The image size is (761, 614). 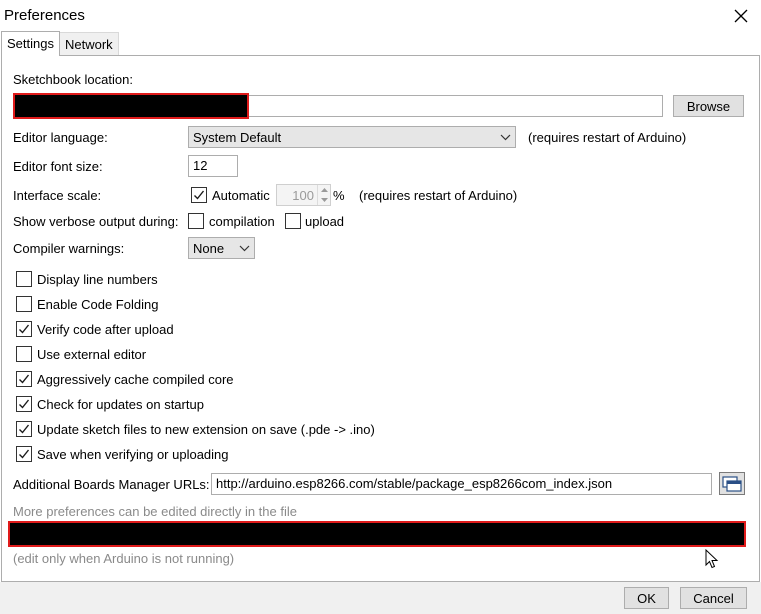 I want to click on editor-language-value: System Default, so click(x=237, y=137).